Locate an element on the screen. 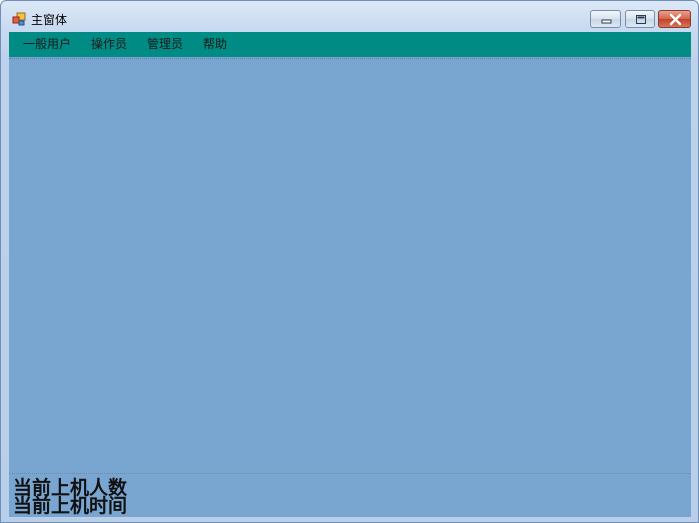 This screenshot has width=699, height=523. minimize-button is located at coordinates (605, 19).